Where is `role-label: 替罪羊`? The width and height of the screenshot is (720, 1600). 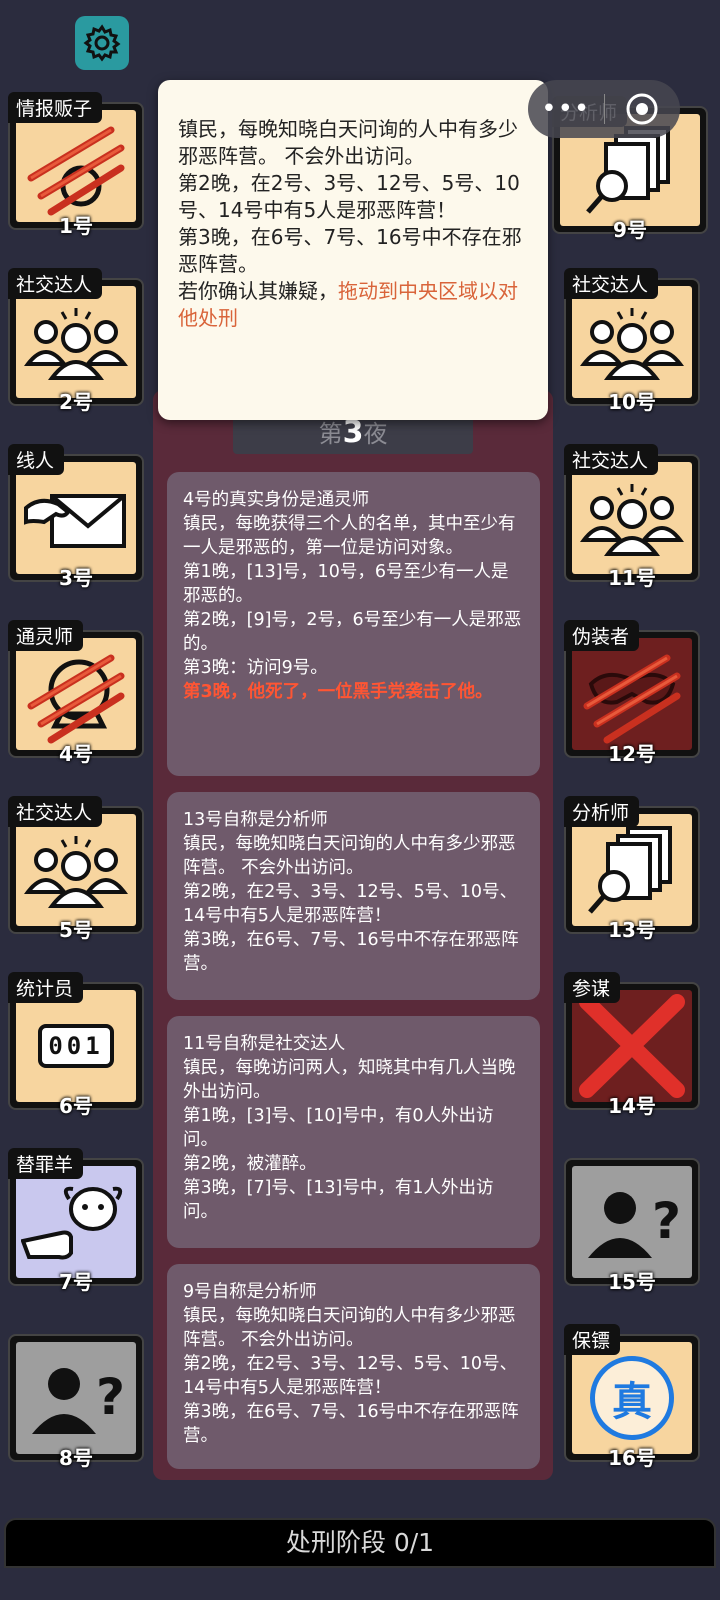
role-label: 替罪羊 is located at coordinates (46, 1163).